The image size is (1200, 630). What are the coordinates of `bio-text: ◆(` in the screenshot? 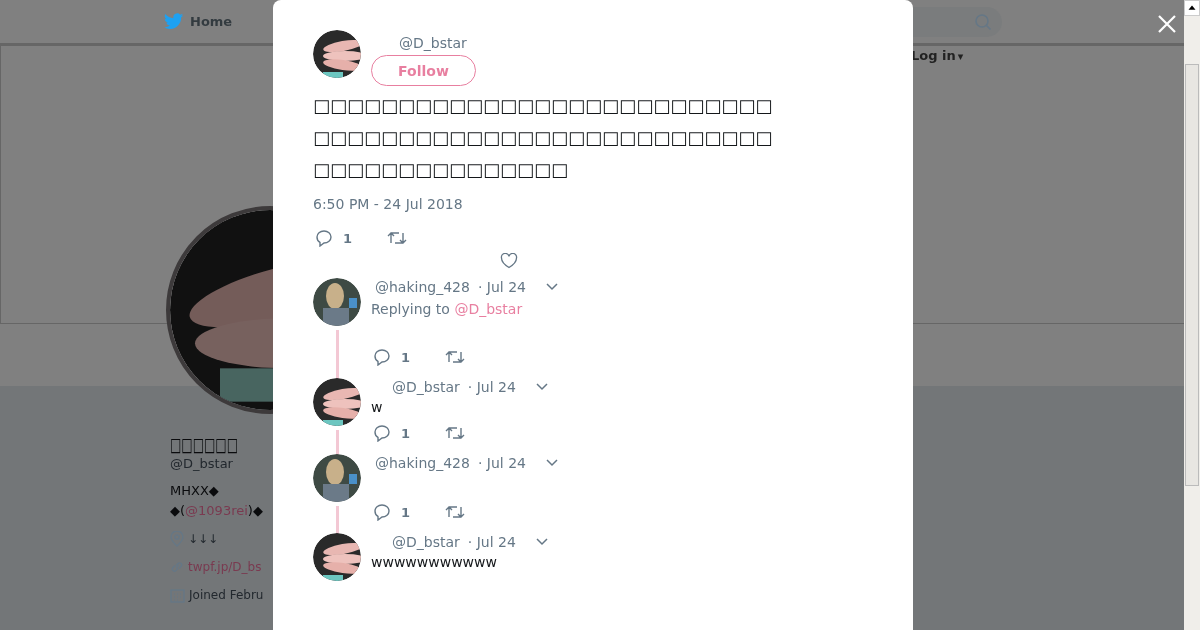 It's located at (178, 510).